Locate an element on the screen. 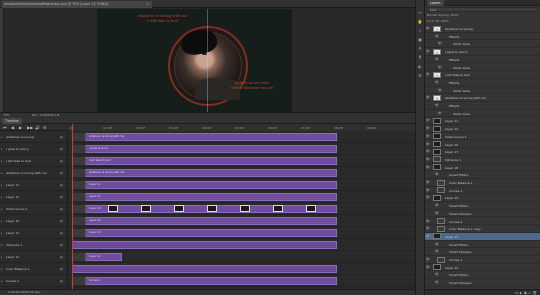 The height and width of the screenshot is (295, 540). panel-tool-button: ✋ is located at coordinates (420, 22).